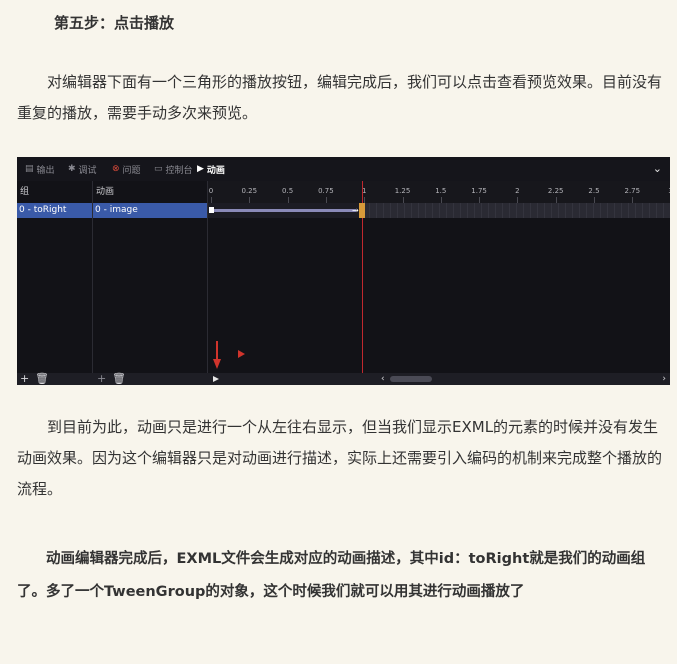 The width and height of the screenshot is (677, 664). What do you see at coordinates (54, 210) in the screenshot?
I see `group-row-selected: 0 - toRight` at bounding box center [54, 210].